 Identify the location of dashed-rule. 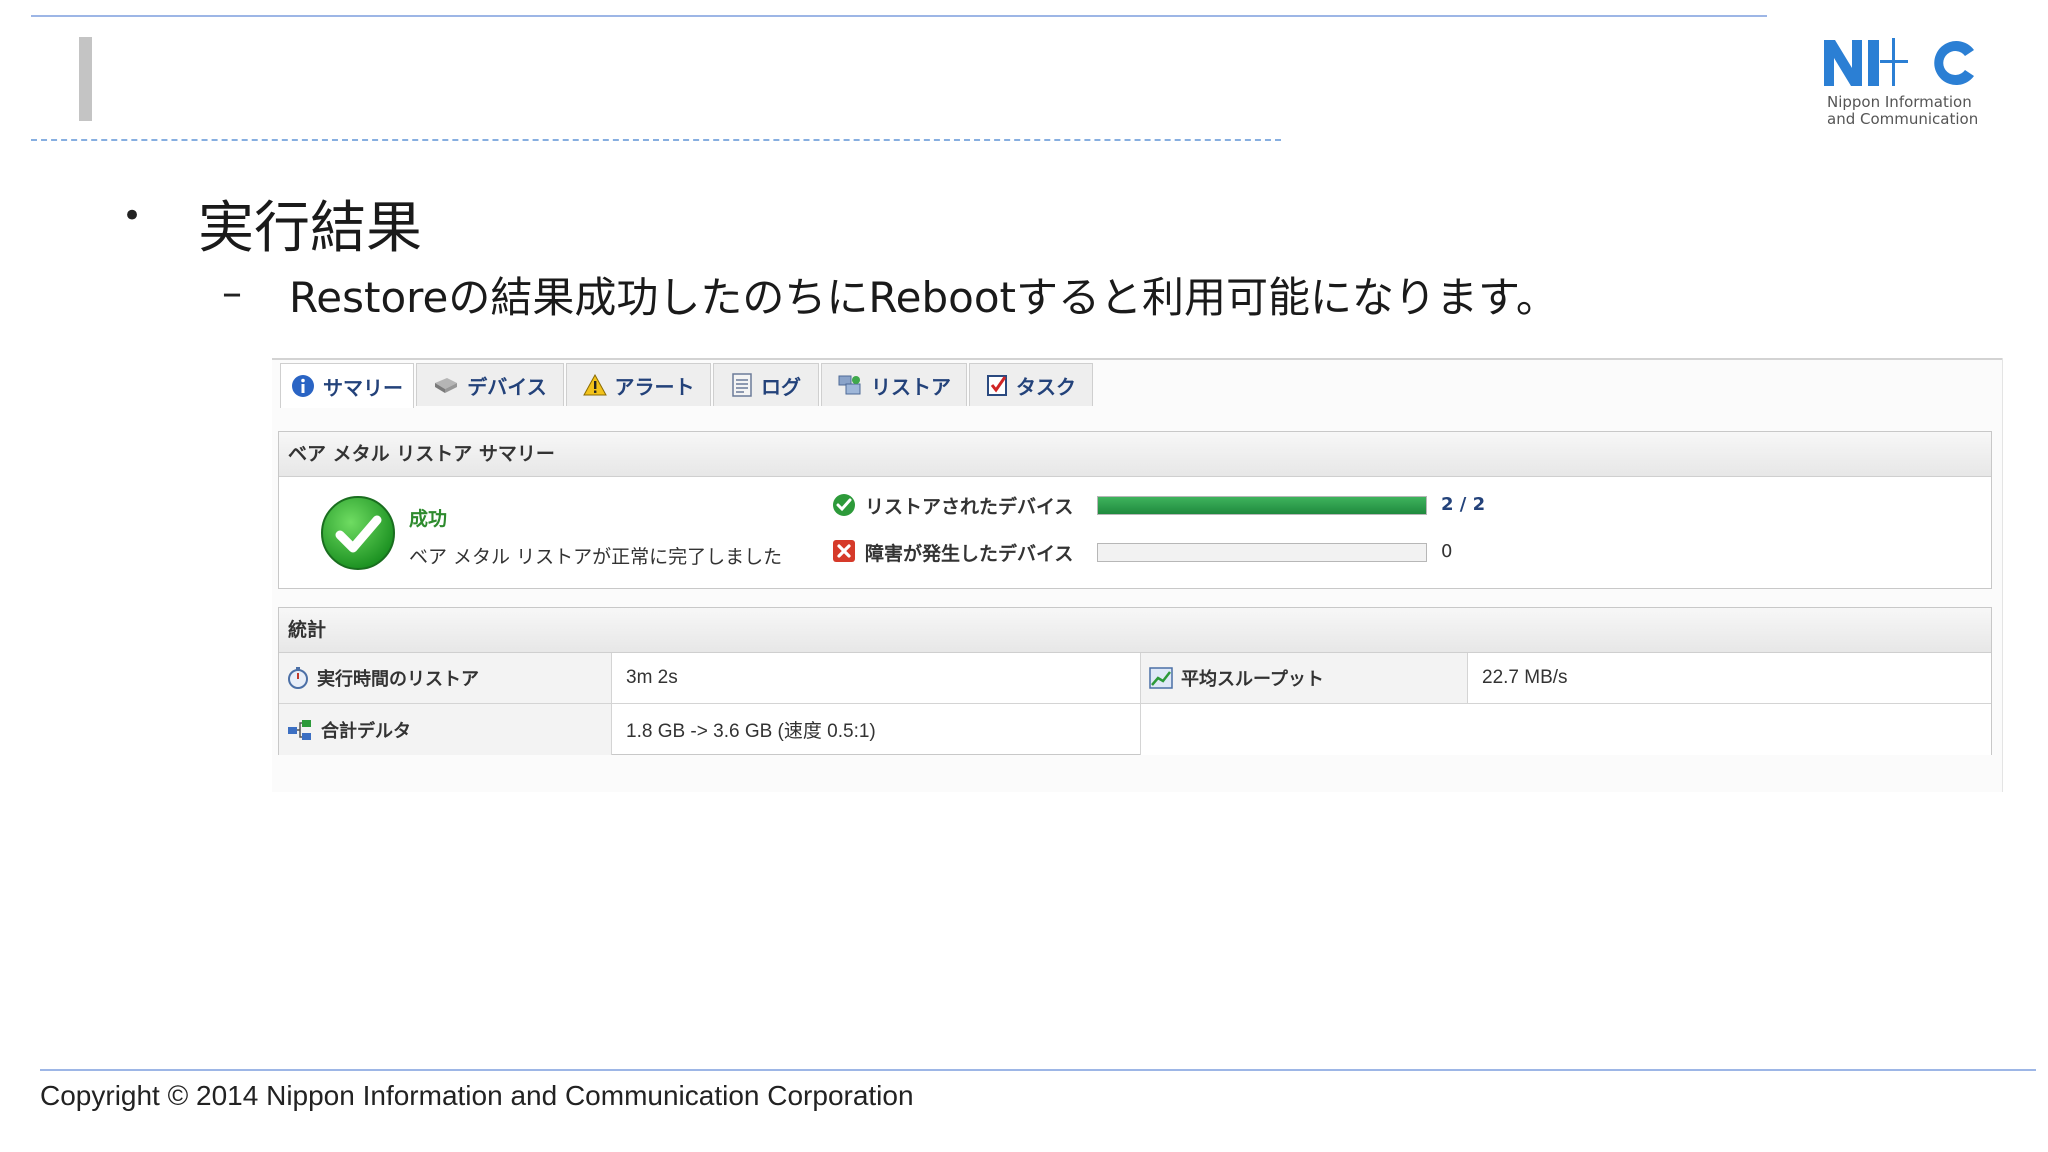
(656, 140).